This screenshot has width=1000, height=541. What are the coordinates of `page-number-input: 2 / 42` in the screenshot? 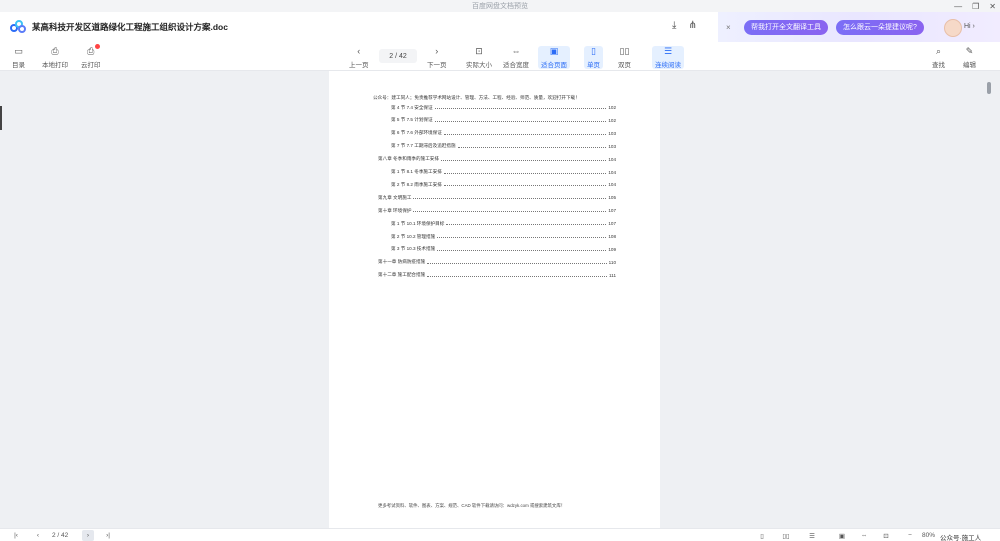 It's located at (398, 56).